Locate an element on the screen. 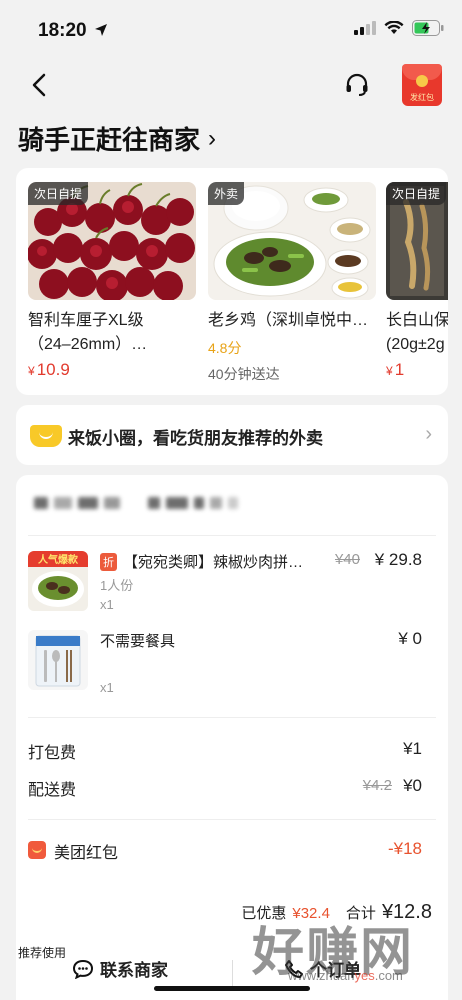  total-value: ¥12.8 is located at coordinates (406, 912).